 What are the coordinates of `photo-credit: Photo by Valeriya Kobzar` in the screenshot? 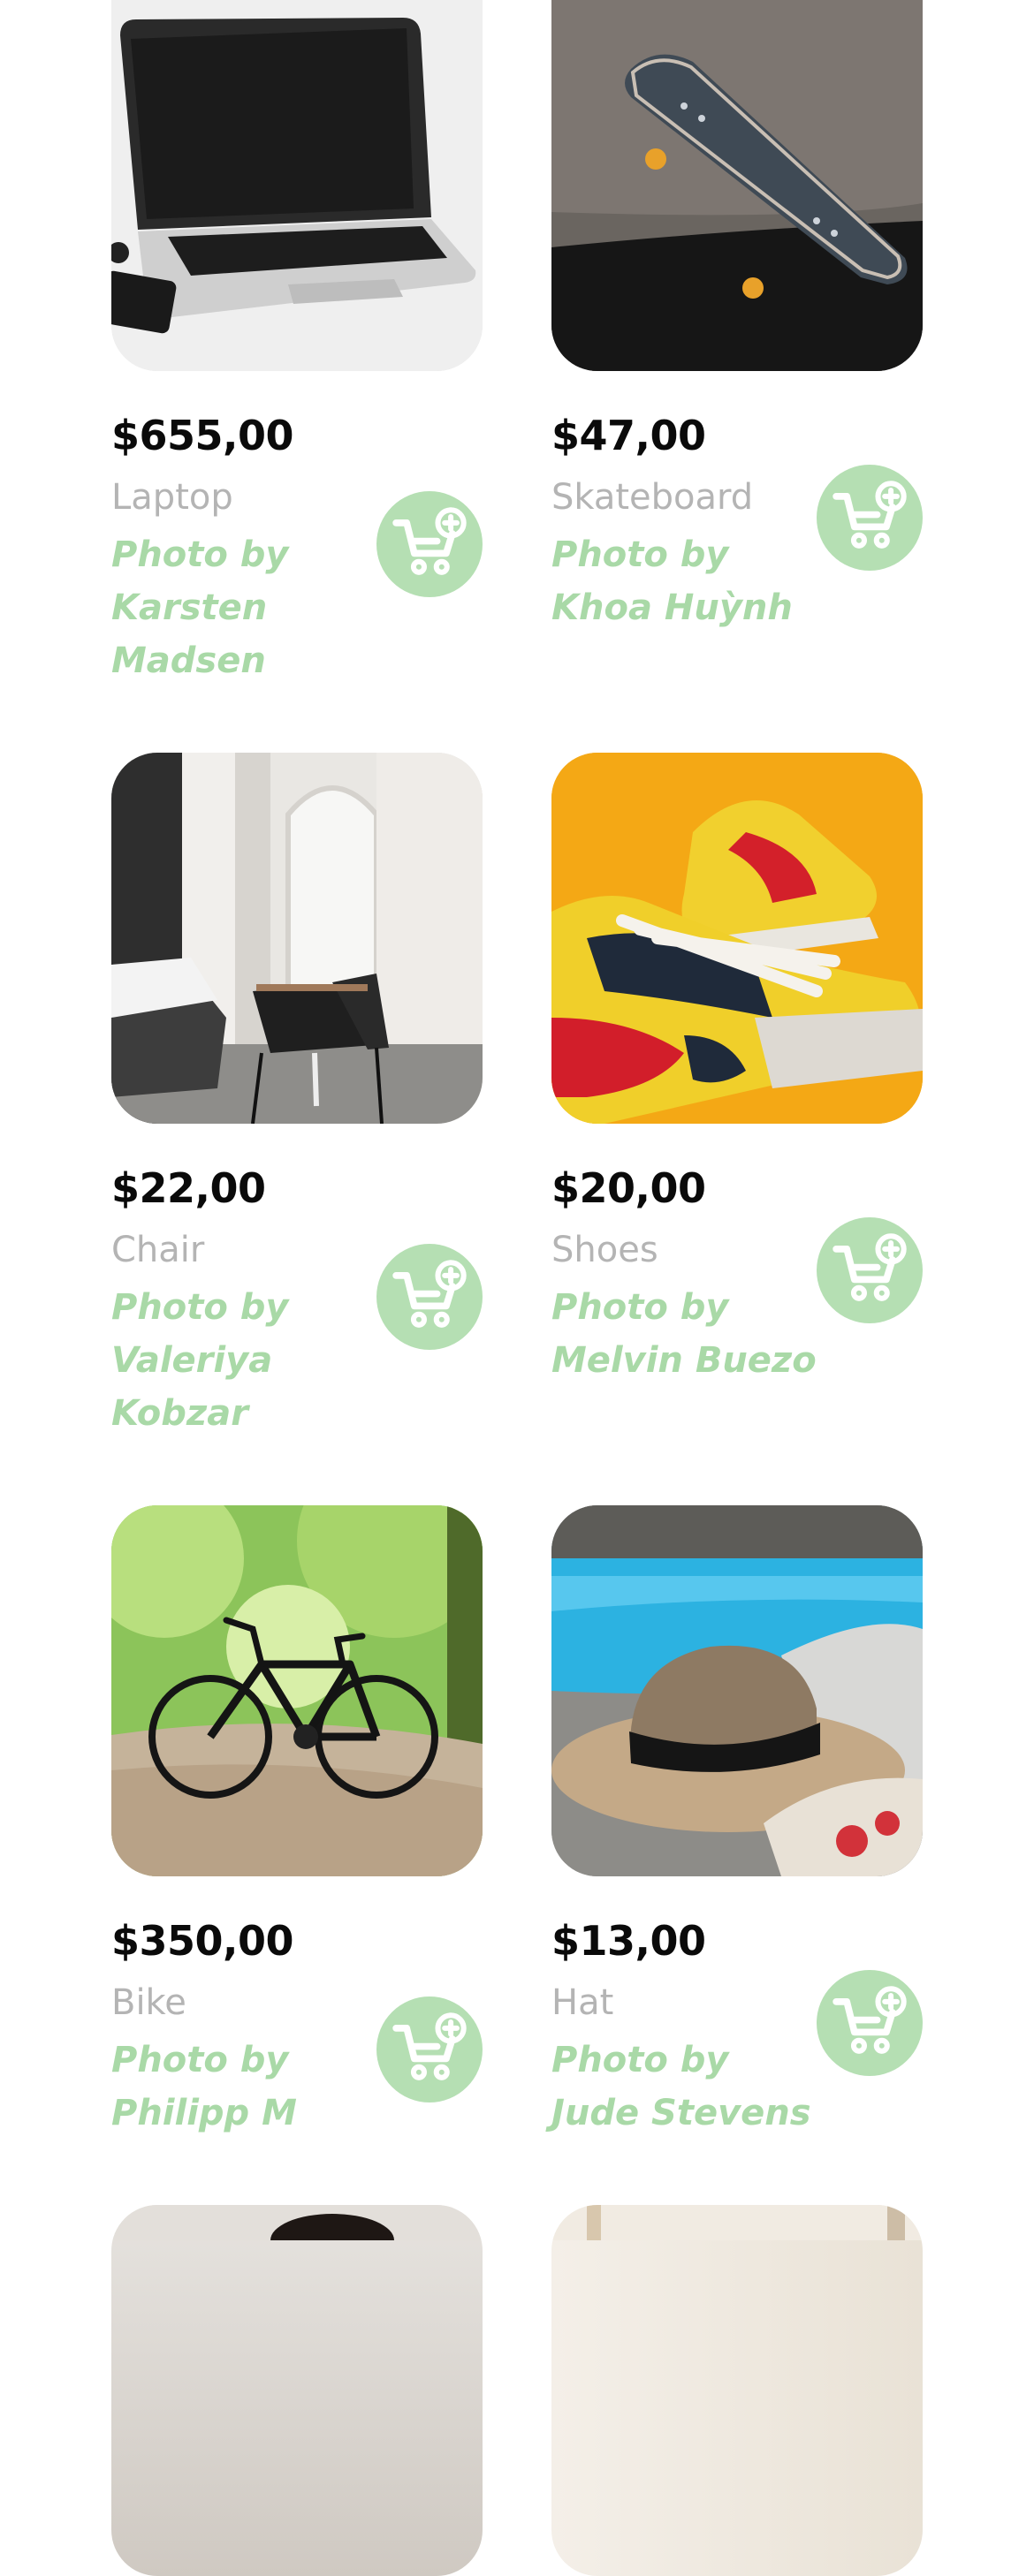 It's located at (243, 1361).